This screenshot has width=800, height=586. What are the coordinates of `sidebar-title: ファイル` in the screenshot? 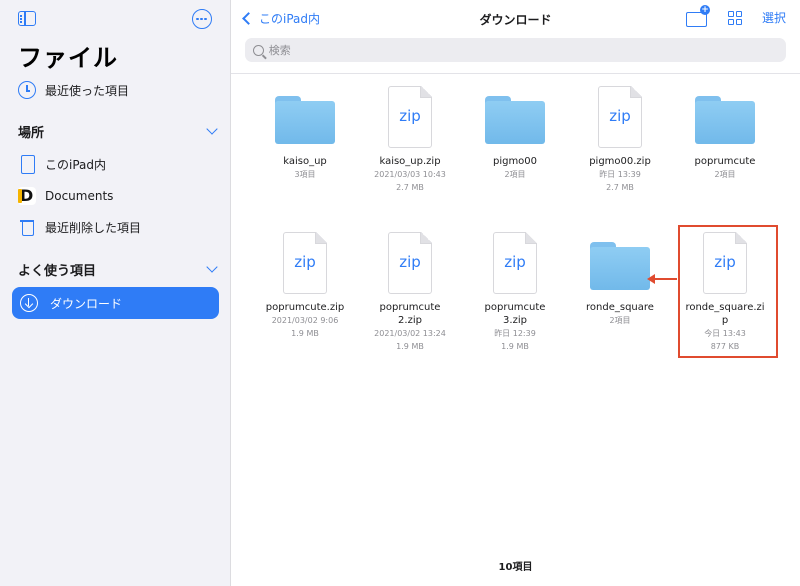 It's located at (68, 58).